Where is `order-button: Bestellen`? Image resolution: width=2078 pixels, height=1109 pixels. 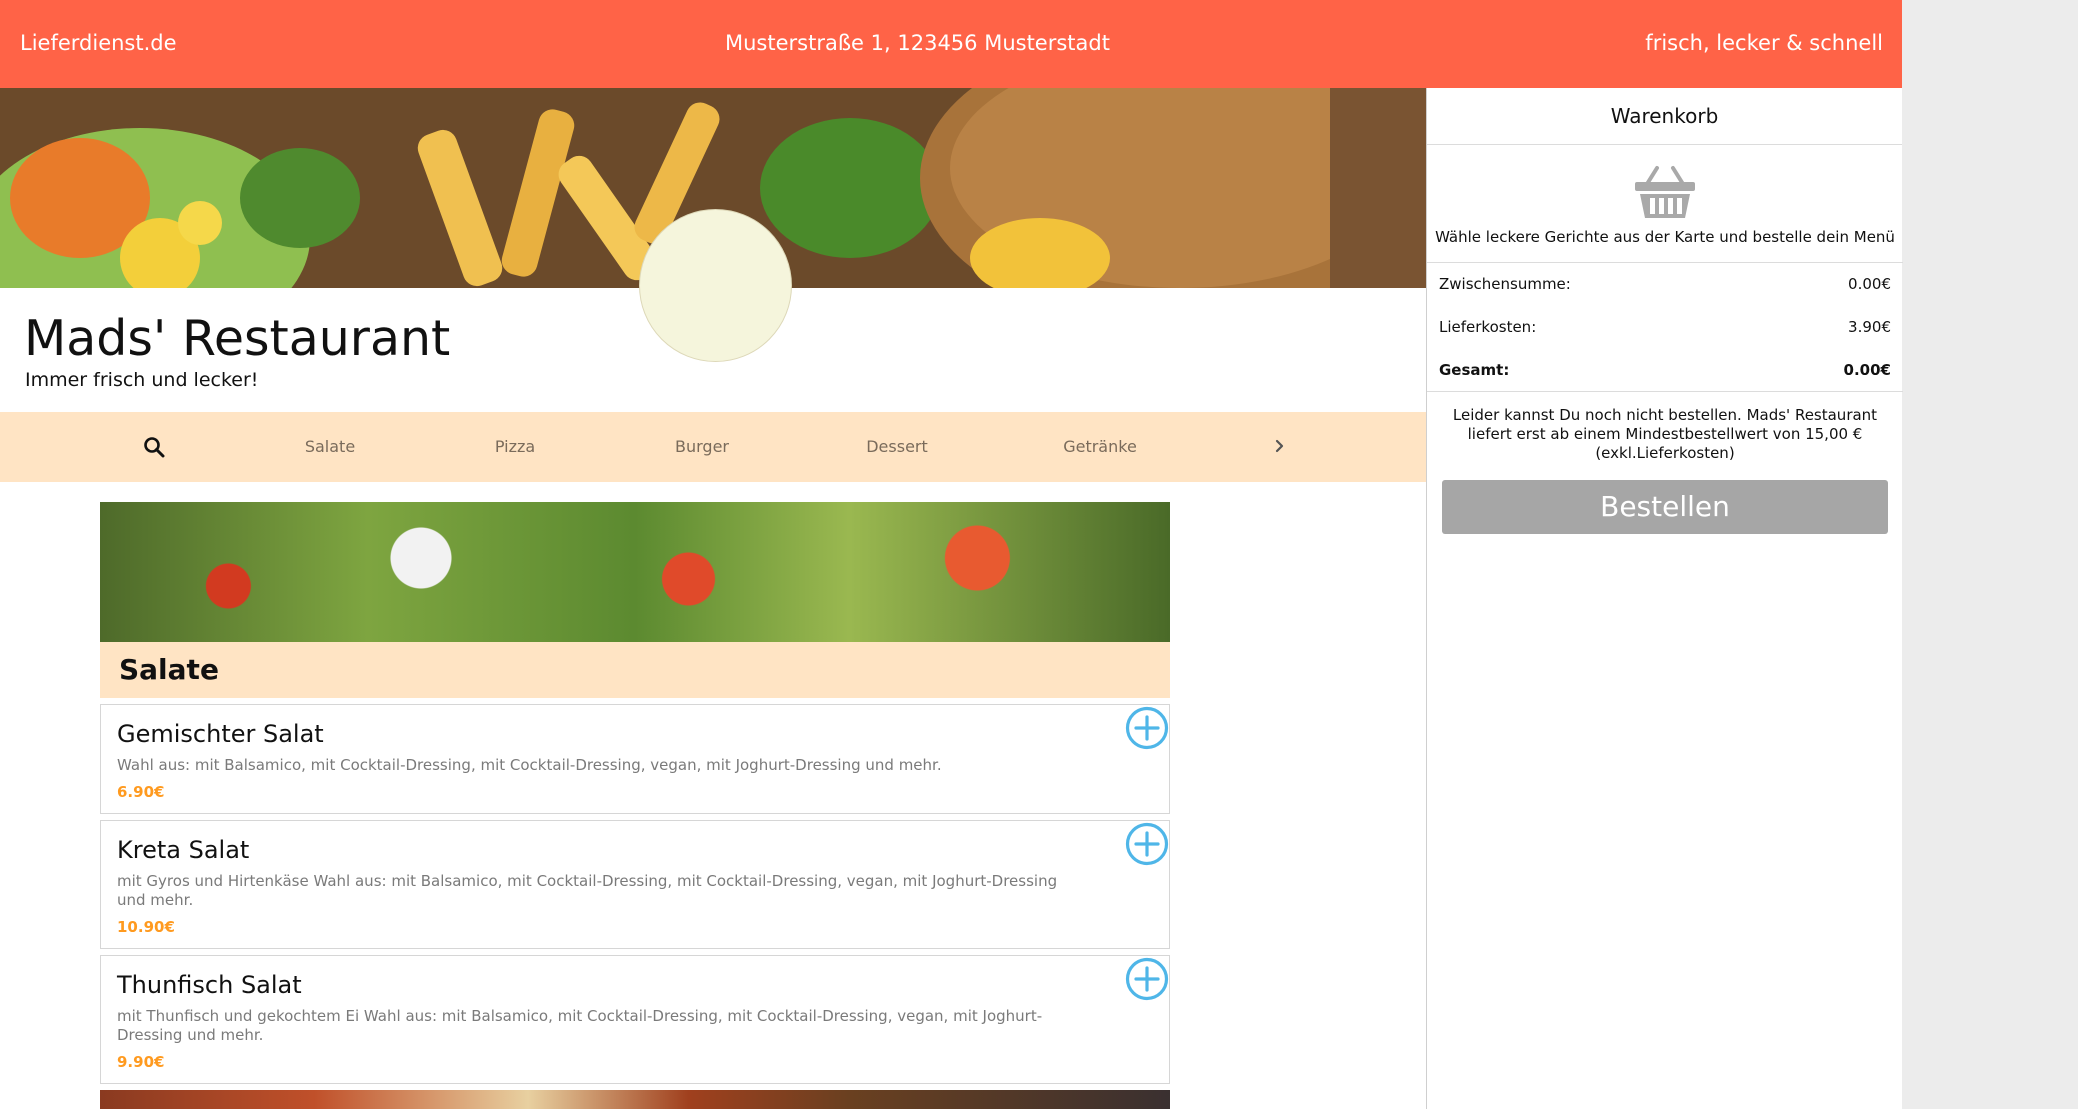
order-button: Bestellen is located at coordinates (1665, 507).